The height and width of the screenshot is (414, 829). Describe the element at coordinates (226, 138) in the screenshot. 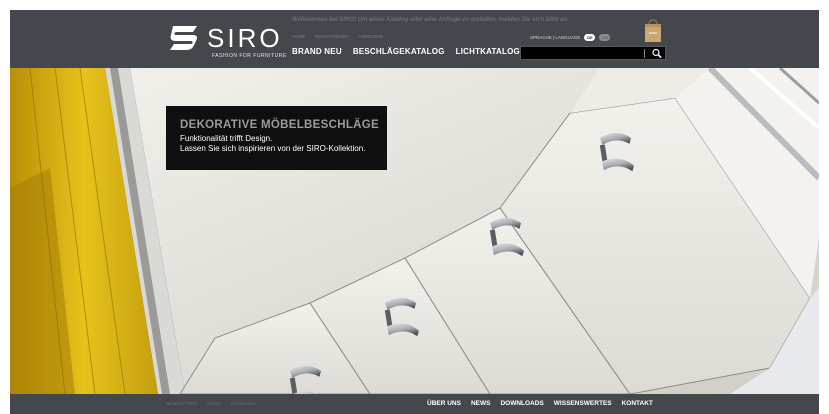

I see `promo-line-1: Funktionalität trifft Design.` at that location.